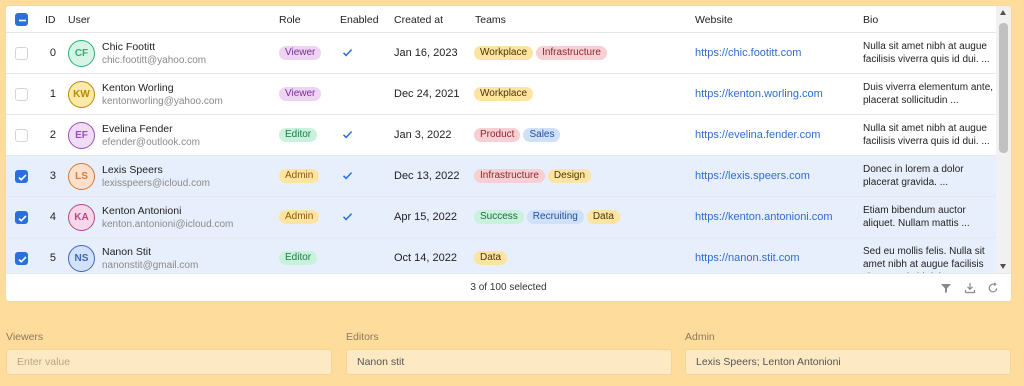 The width and height of the screenshot is (1024, 386). Describe the element at coordinates (25, 337) in the screenshot. I see `viewers-label: Viewers` at that location.